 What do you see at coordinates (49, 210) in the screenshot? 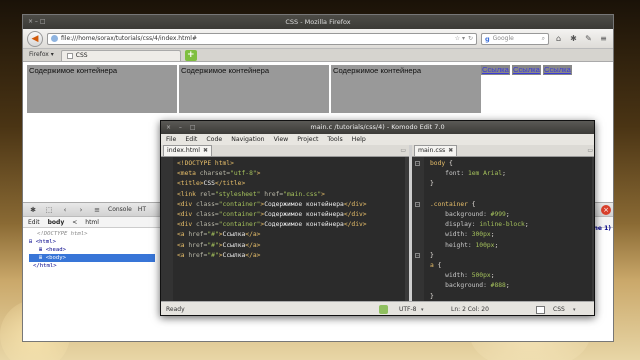
I see `inspect-icon: ⬚` at bounding box center [49, 210].